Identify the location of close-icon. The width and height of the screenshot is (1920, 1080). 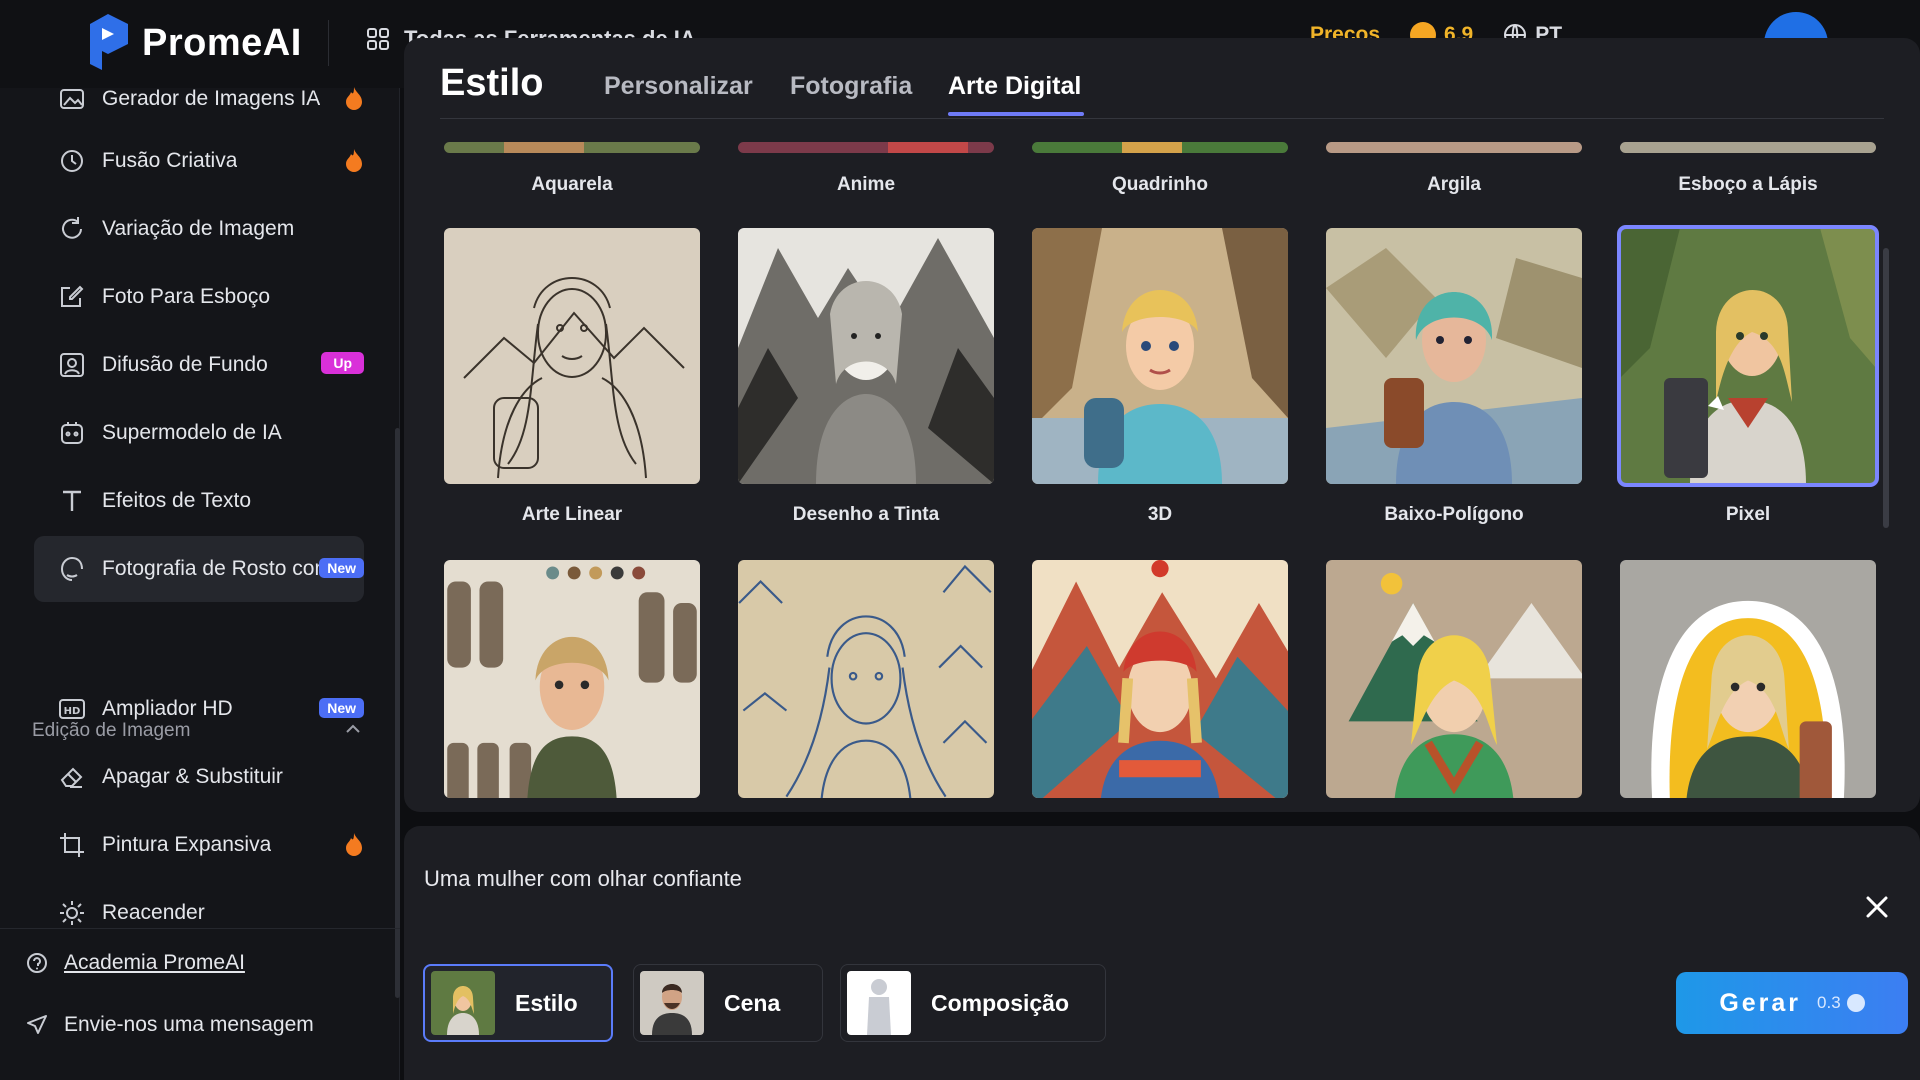
(1877, 907).